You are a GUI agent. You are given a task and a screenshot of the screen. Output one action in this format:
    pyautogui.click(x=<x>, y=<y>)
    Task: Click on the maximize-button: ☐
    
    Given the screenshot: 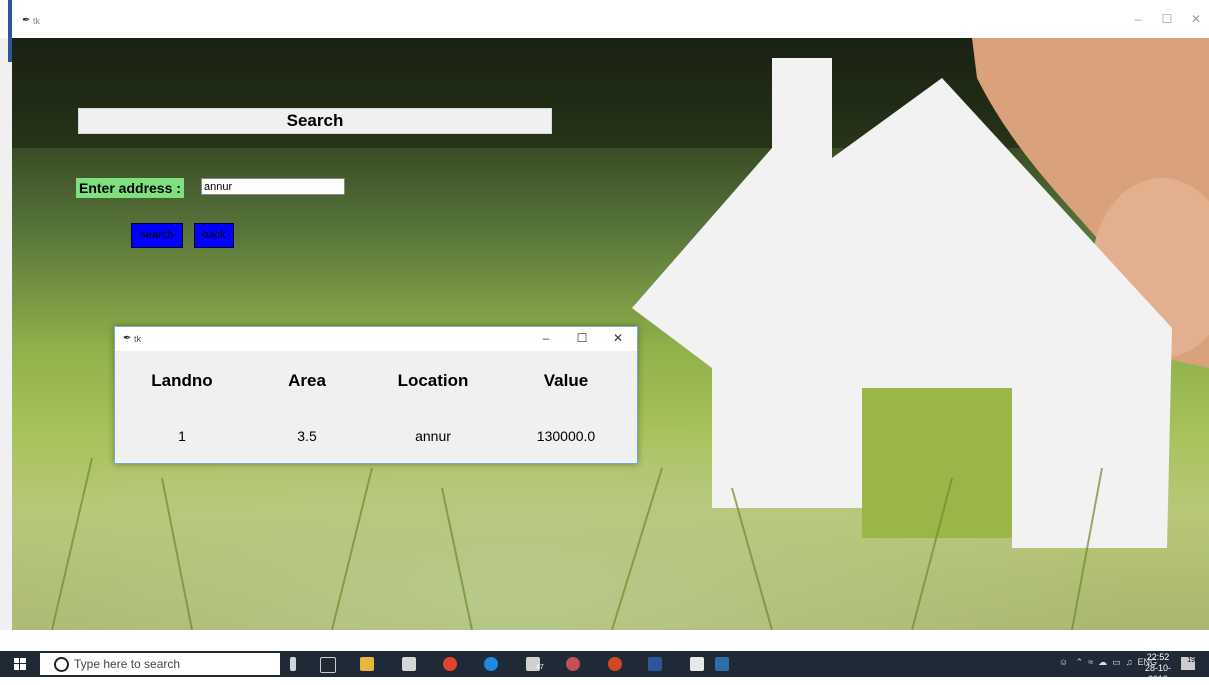 What is the action you would take?
    pyautogui.click(x=1167, y=19)
    